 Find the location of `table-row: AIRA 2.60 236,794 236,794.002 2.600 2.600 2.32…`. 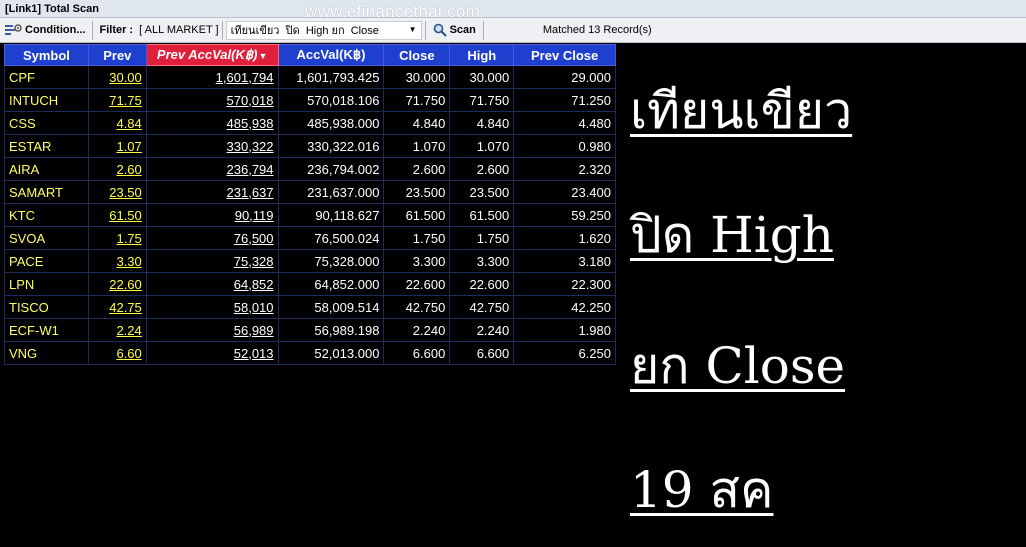

table-row: AIRA 2.60 236,794 236,794.002 2.600 2.600 2.32… is located at coordinates (310, 169).